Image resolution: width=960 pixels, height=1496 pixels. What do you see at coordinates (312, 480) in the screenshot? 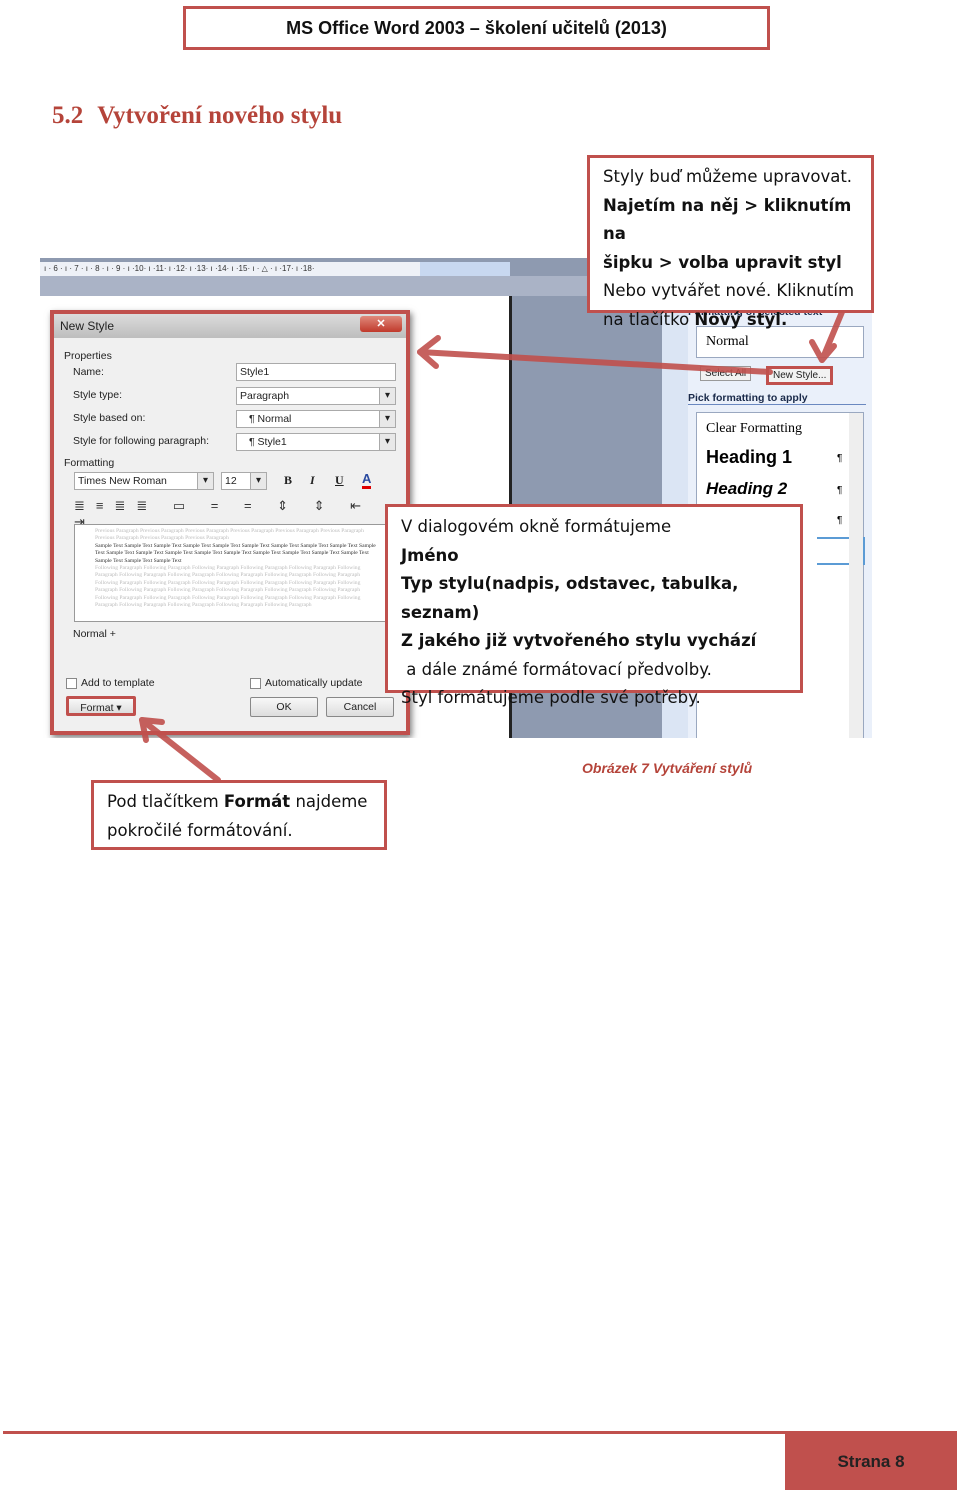
I see `italic-button: I` at bounding box center [312, 480].